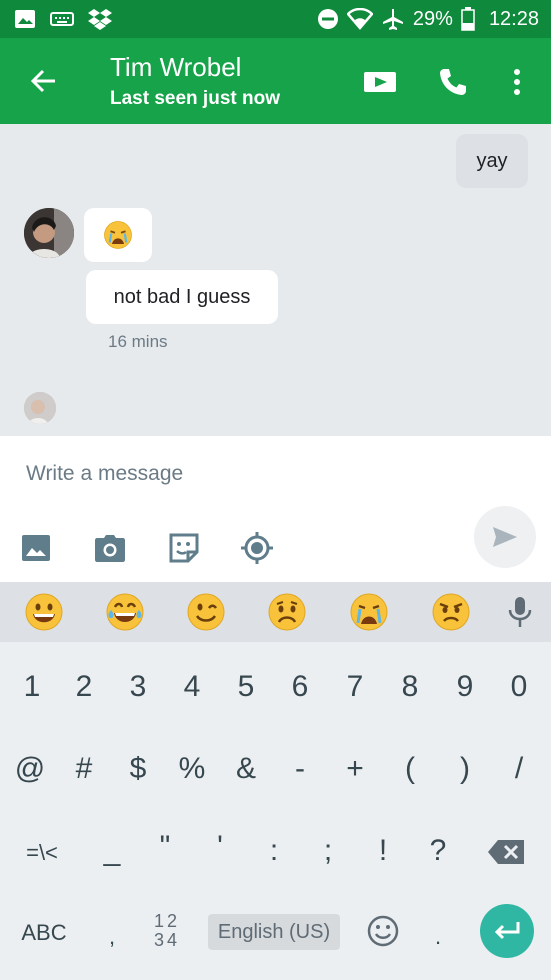 This screenshot has width=551, height=980. Describe the element at coordinates (138, 341) in the screenshot. I see `message-timestamp: 16 mins` at that location.